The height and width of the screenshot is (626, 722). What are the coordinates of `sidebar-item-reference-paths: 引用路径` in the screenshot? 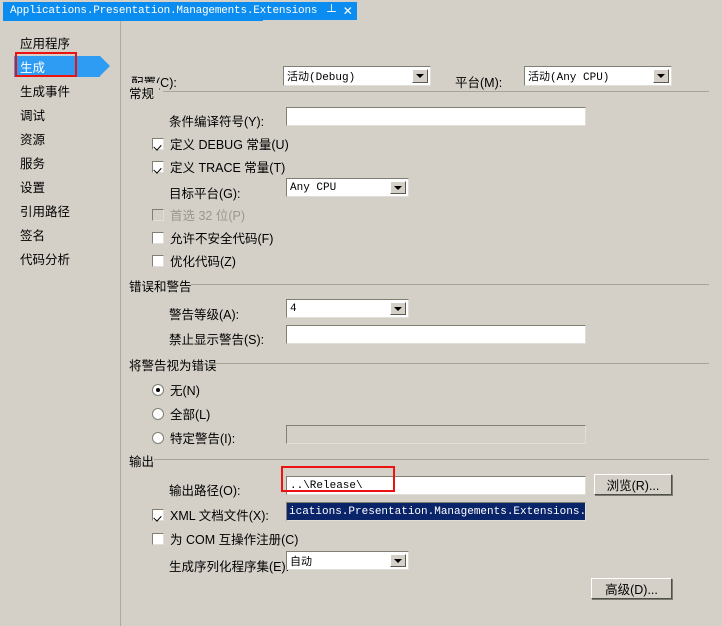 It's located at (60, 210).